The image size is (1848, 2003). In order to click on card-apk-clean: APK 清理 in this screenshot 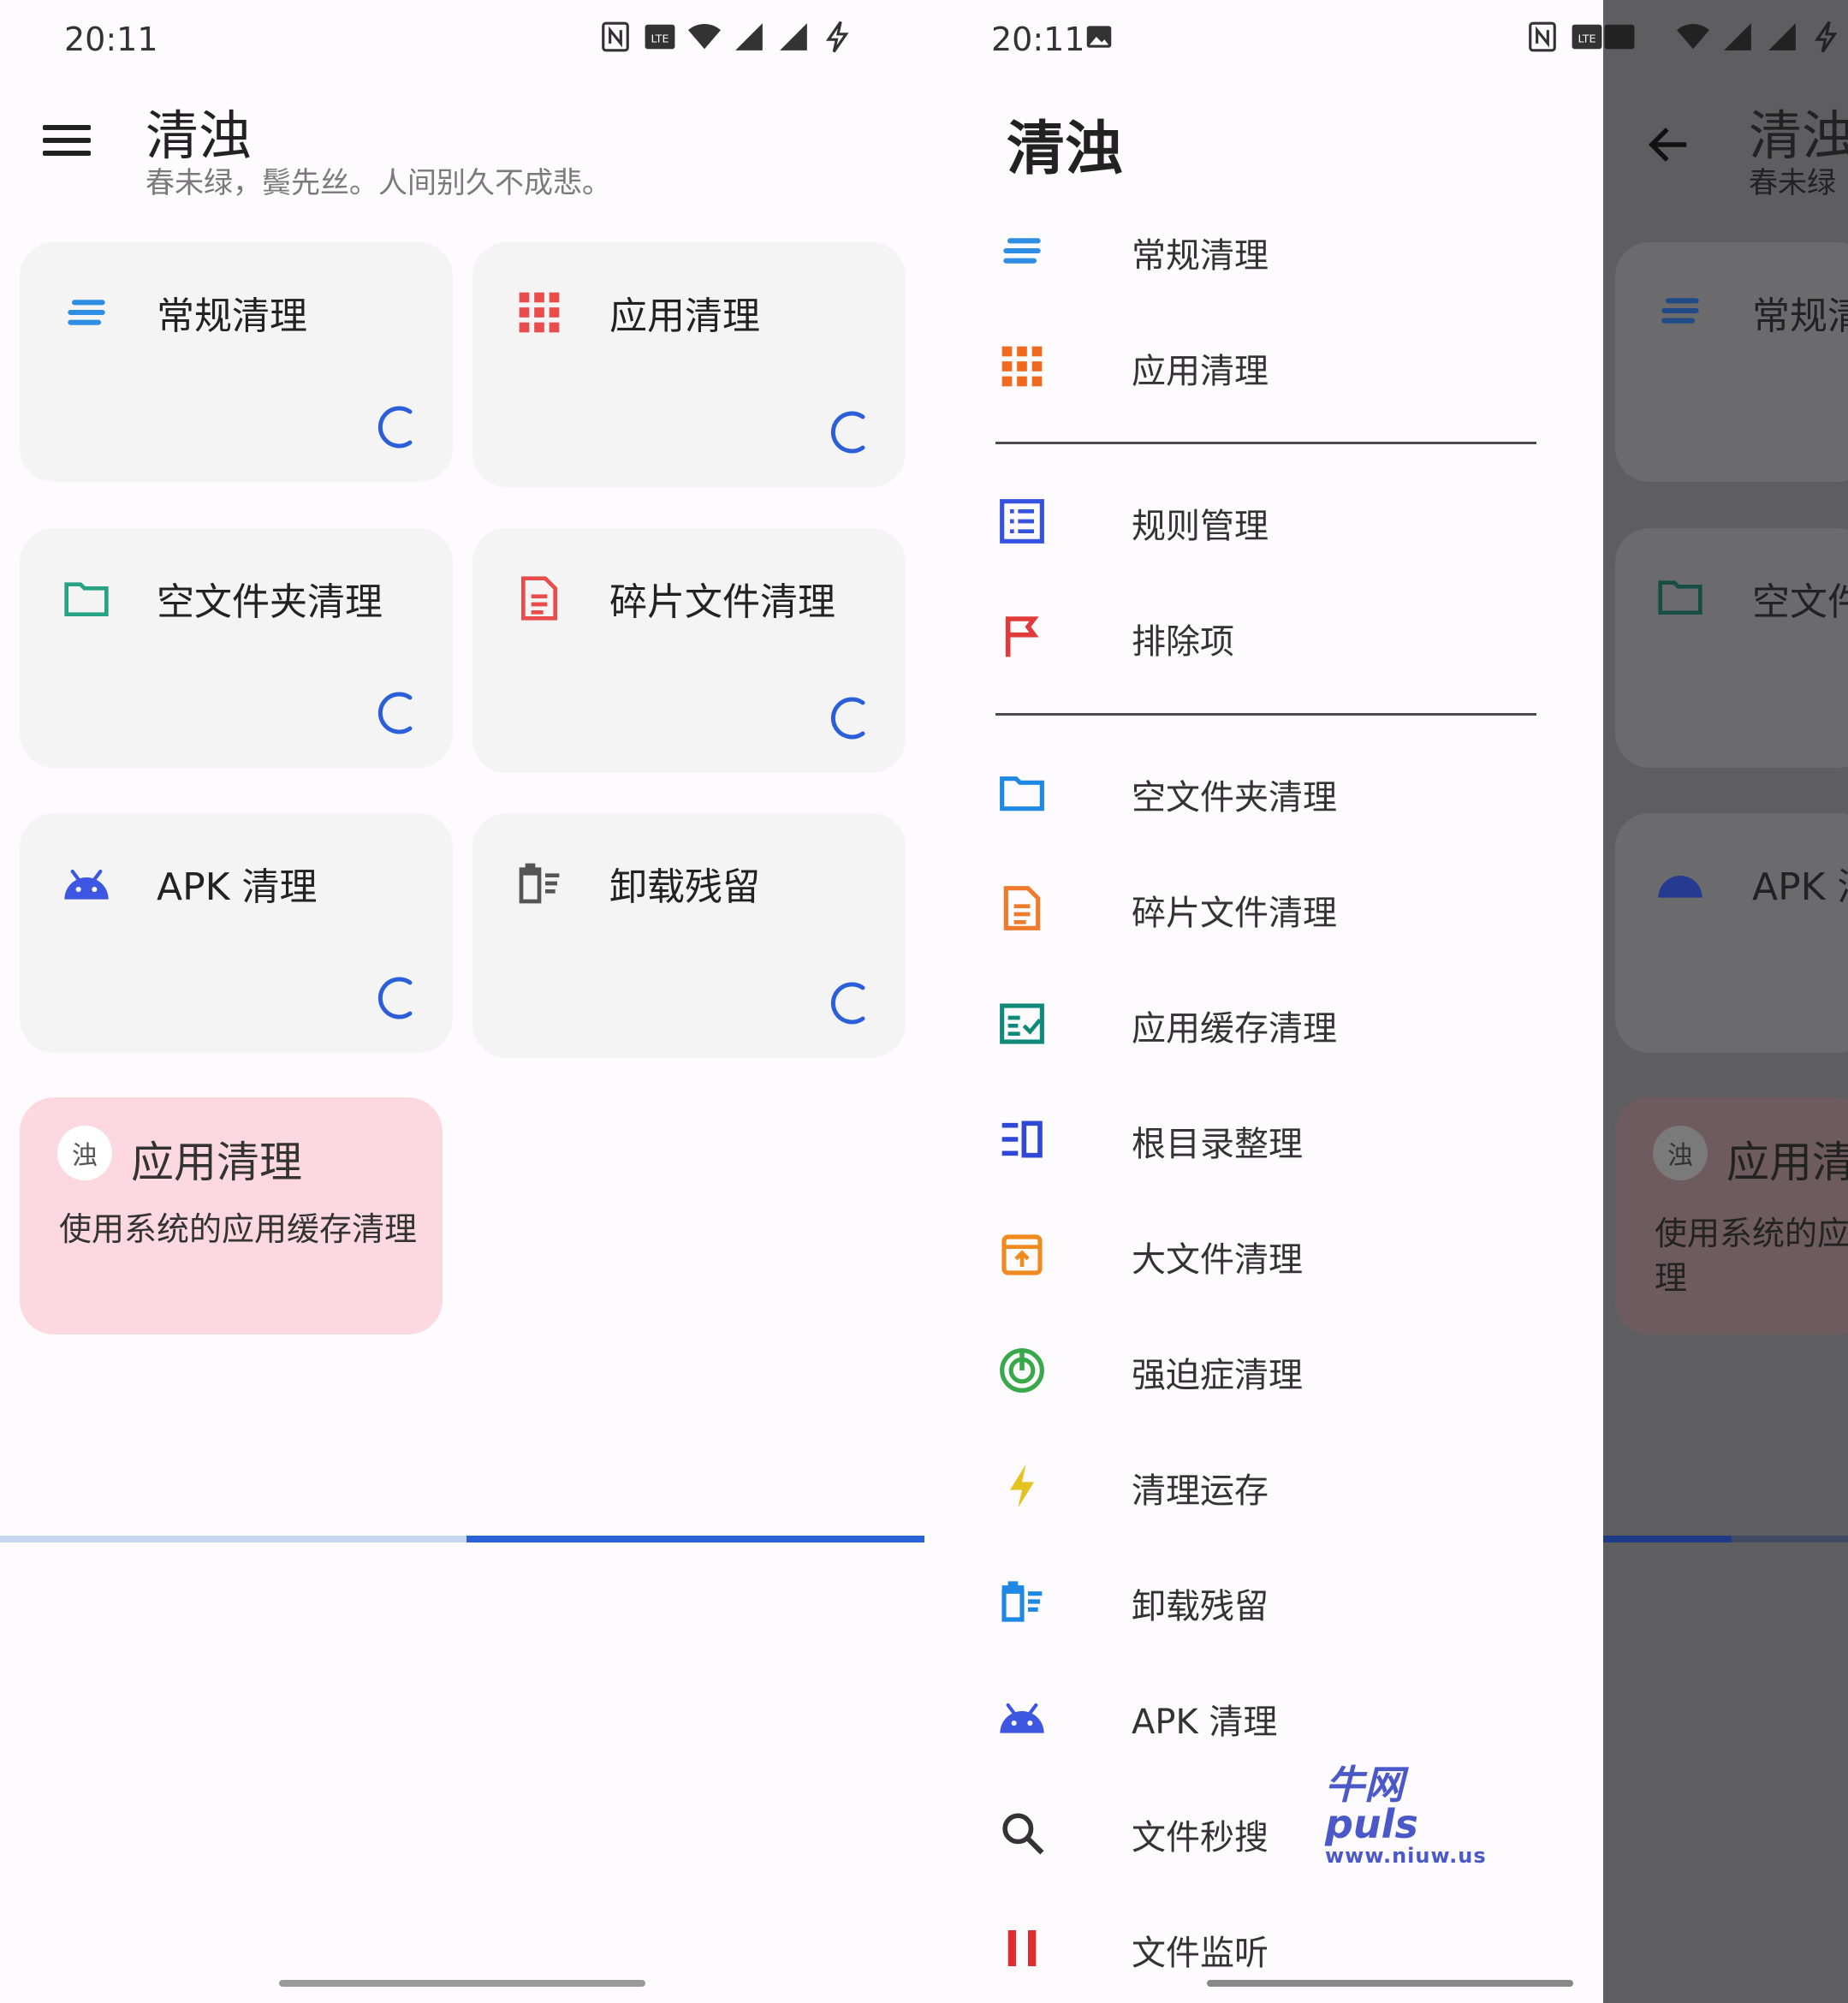, I will do `click(236, 933)`.